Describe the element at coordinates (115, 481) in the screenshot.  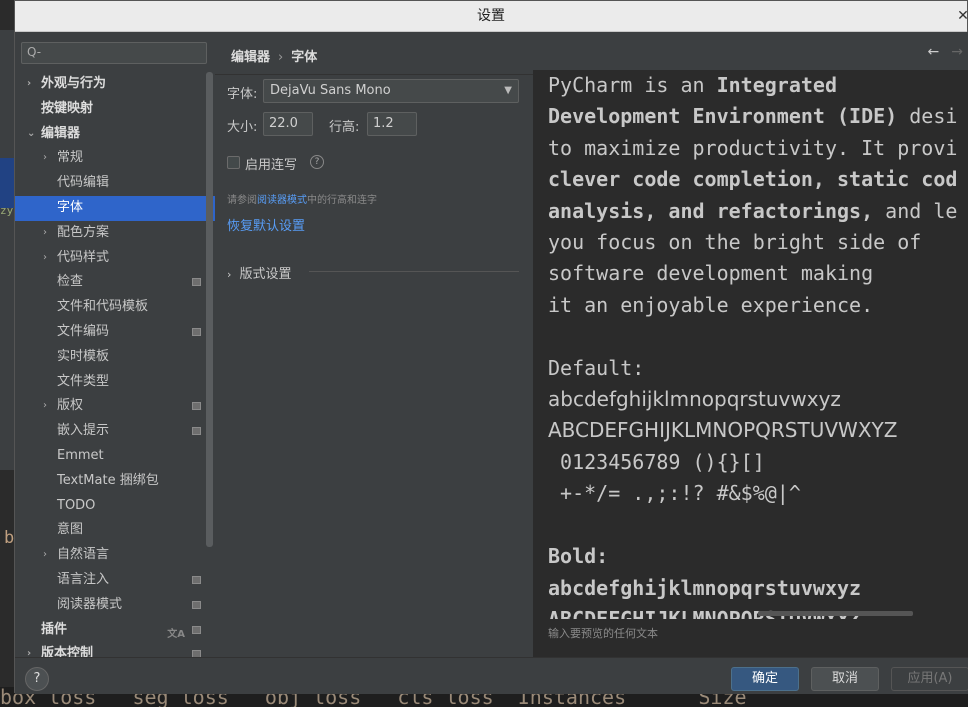
I see `sidebar-item: TextMate 捆绑包` at that location.